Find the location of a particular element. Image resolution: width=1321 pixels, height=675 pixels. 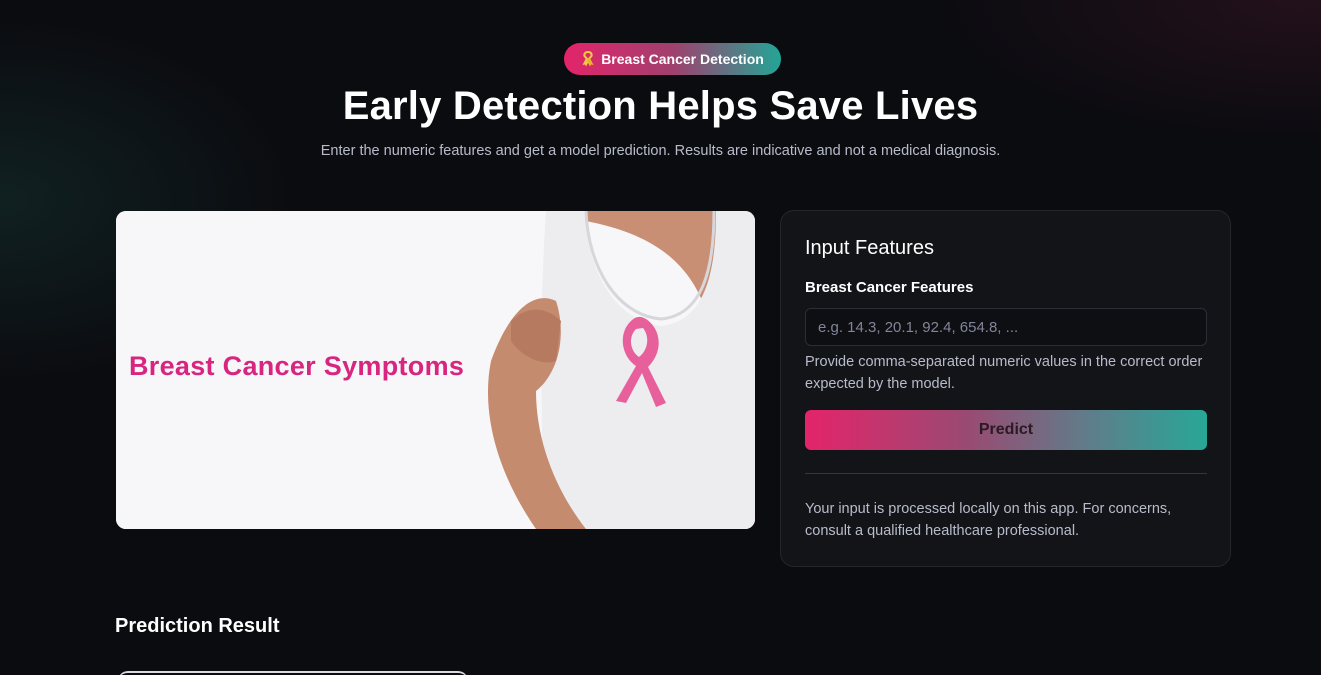

page-title: Early Detection Helps Save Lives is located at coordinates (660, 106).